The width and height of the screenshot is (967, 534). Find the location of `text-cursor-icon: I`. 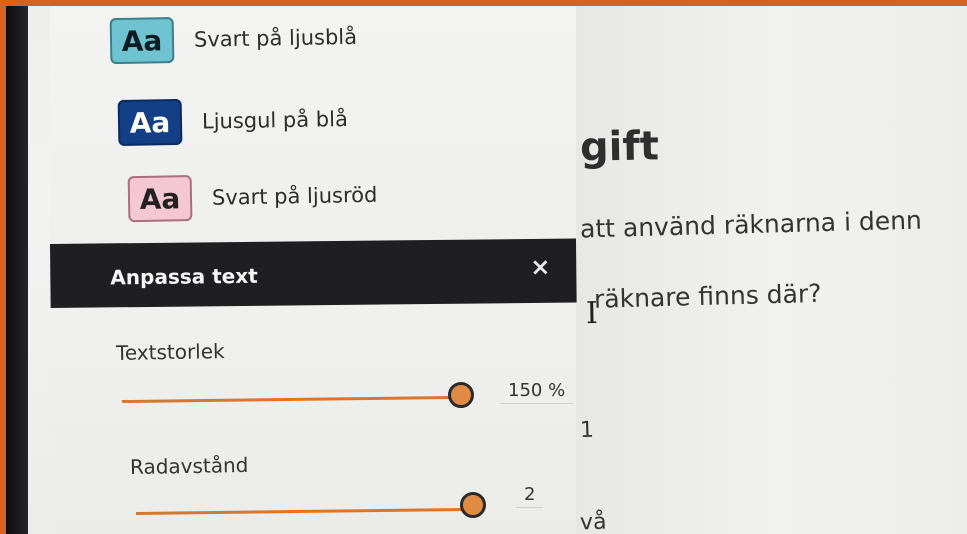

text-cursor-icon: I is located at coordinates (592, 313).